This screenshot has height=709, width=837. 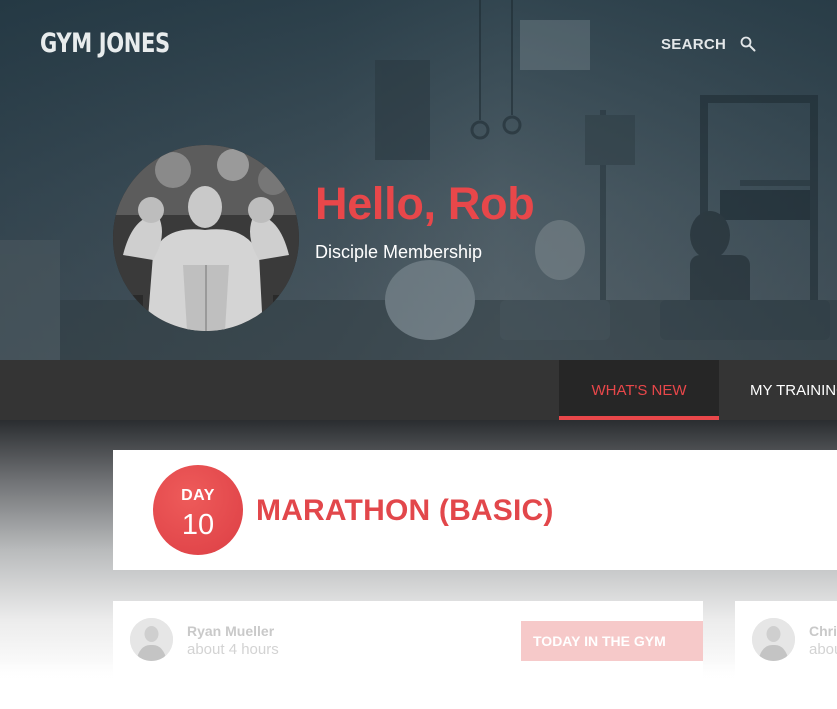 I want to click on feed-post: Chris about, so click(x=786, y=655).